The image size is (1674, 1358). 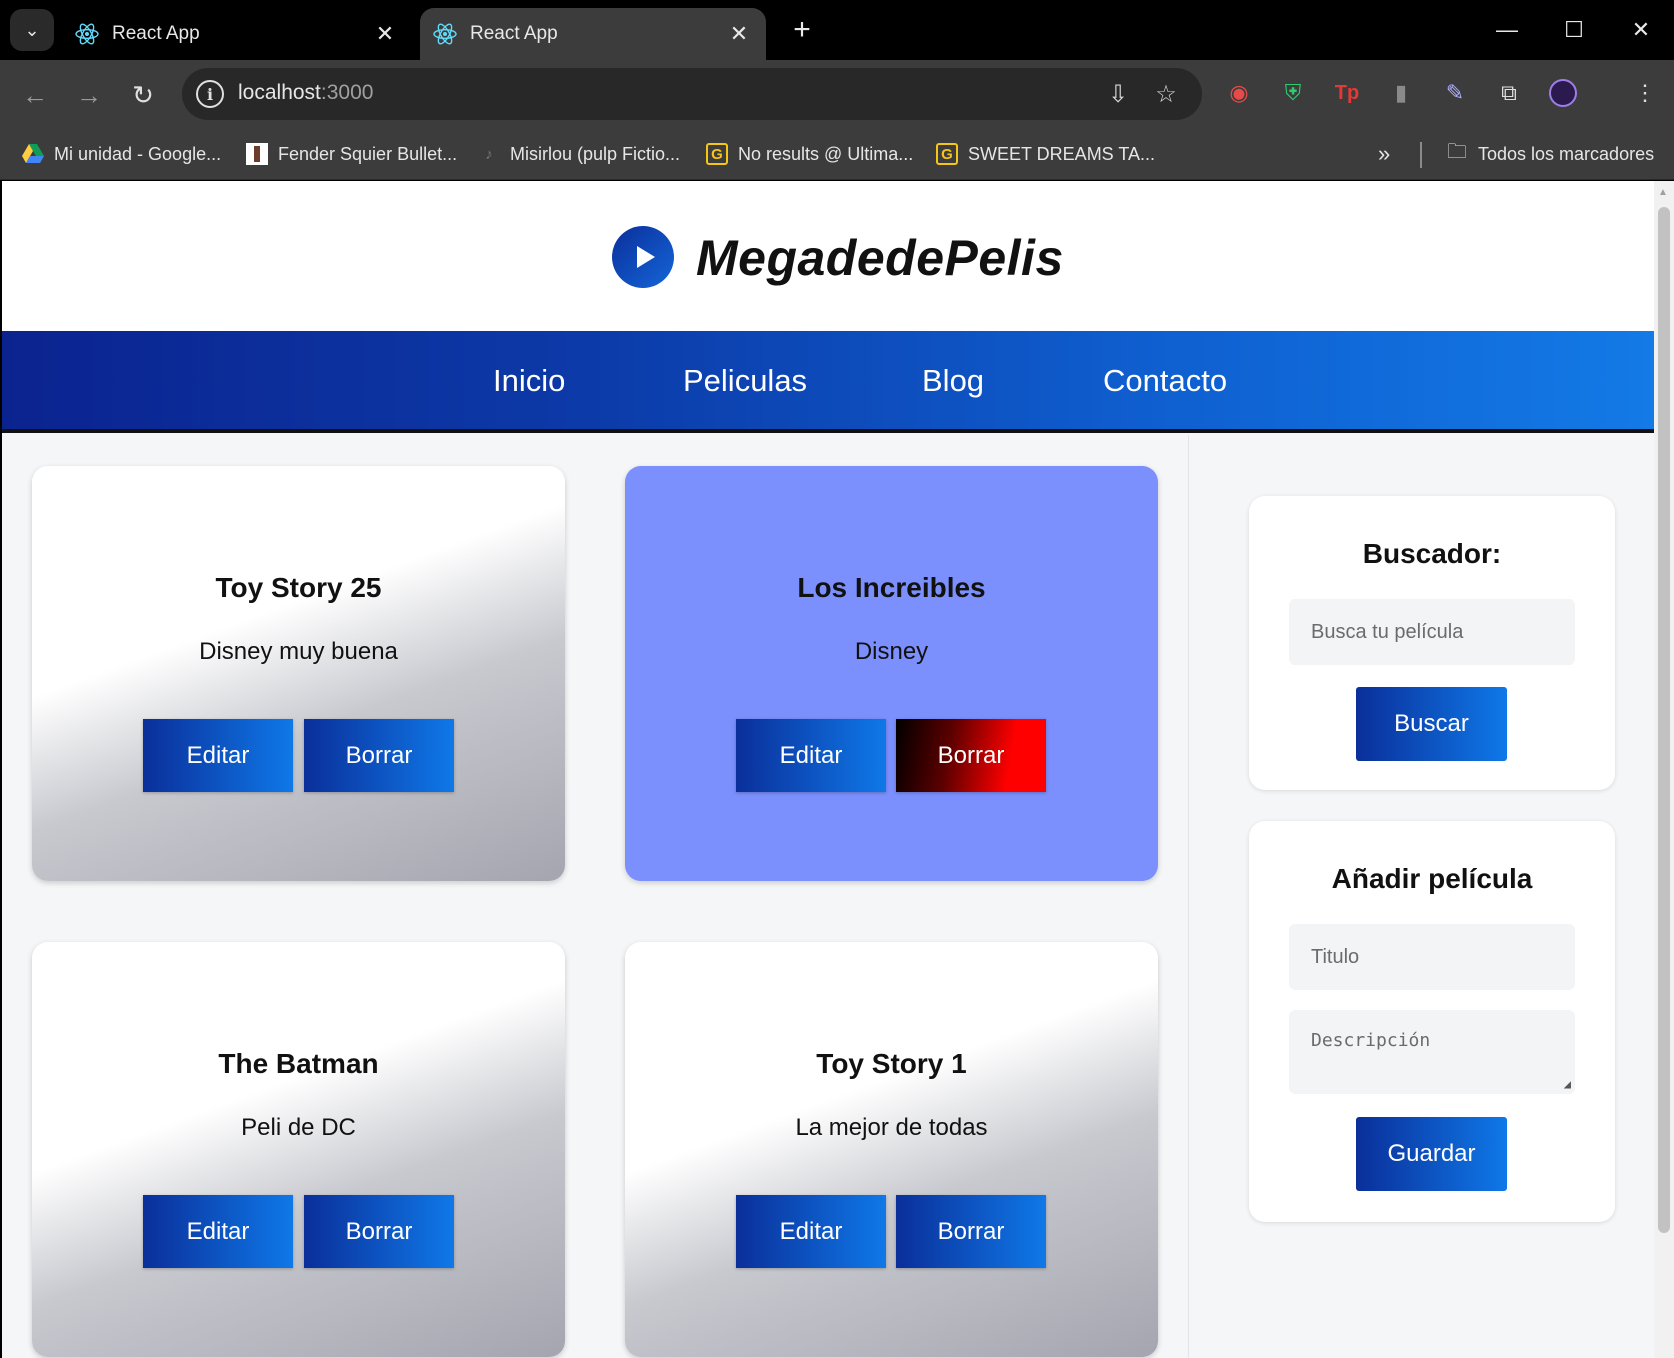 I want to click on music-icon: ♪, so click(x=489, y=154).